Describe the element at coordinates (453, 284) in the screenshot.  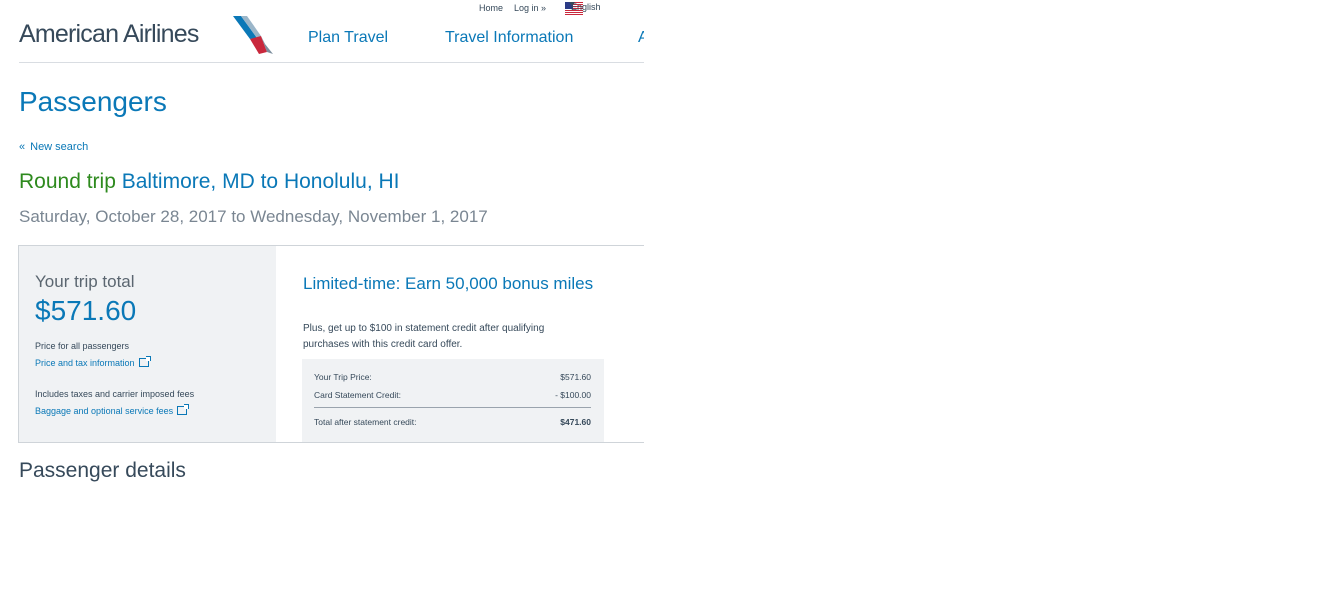
I see `promo-title: Limited-time: Earn 50,000 bonus miles` at that location.